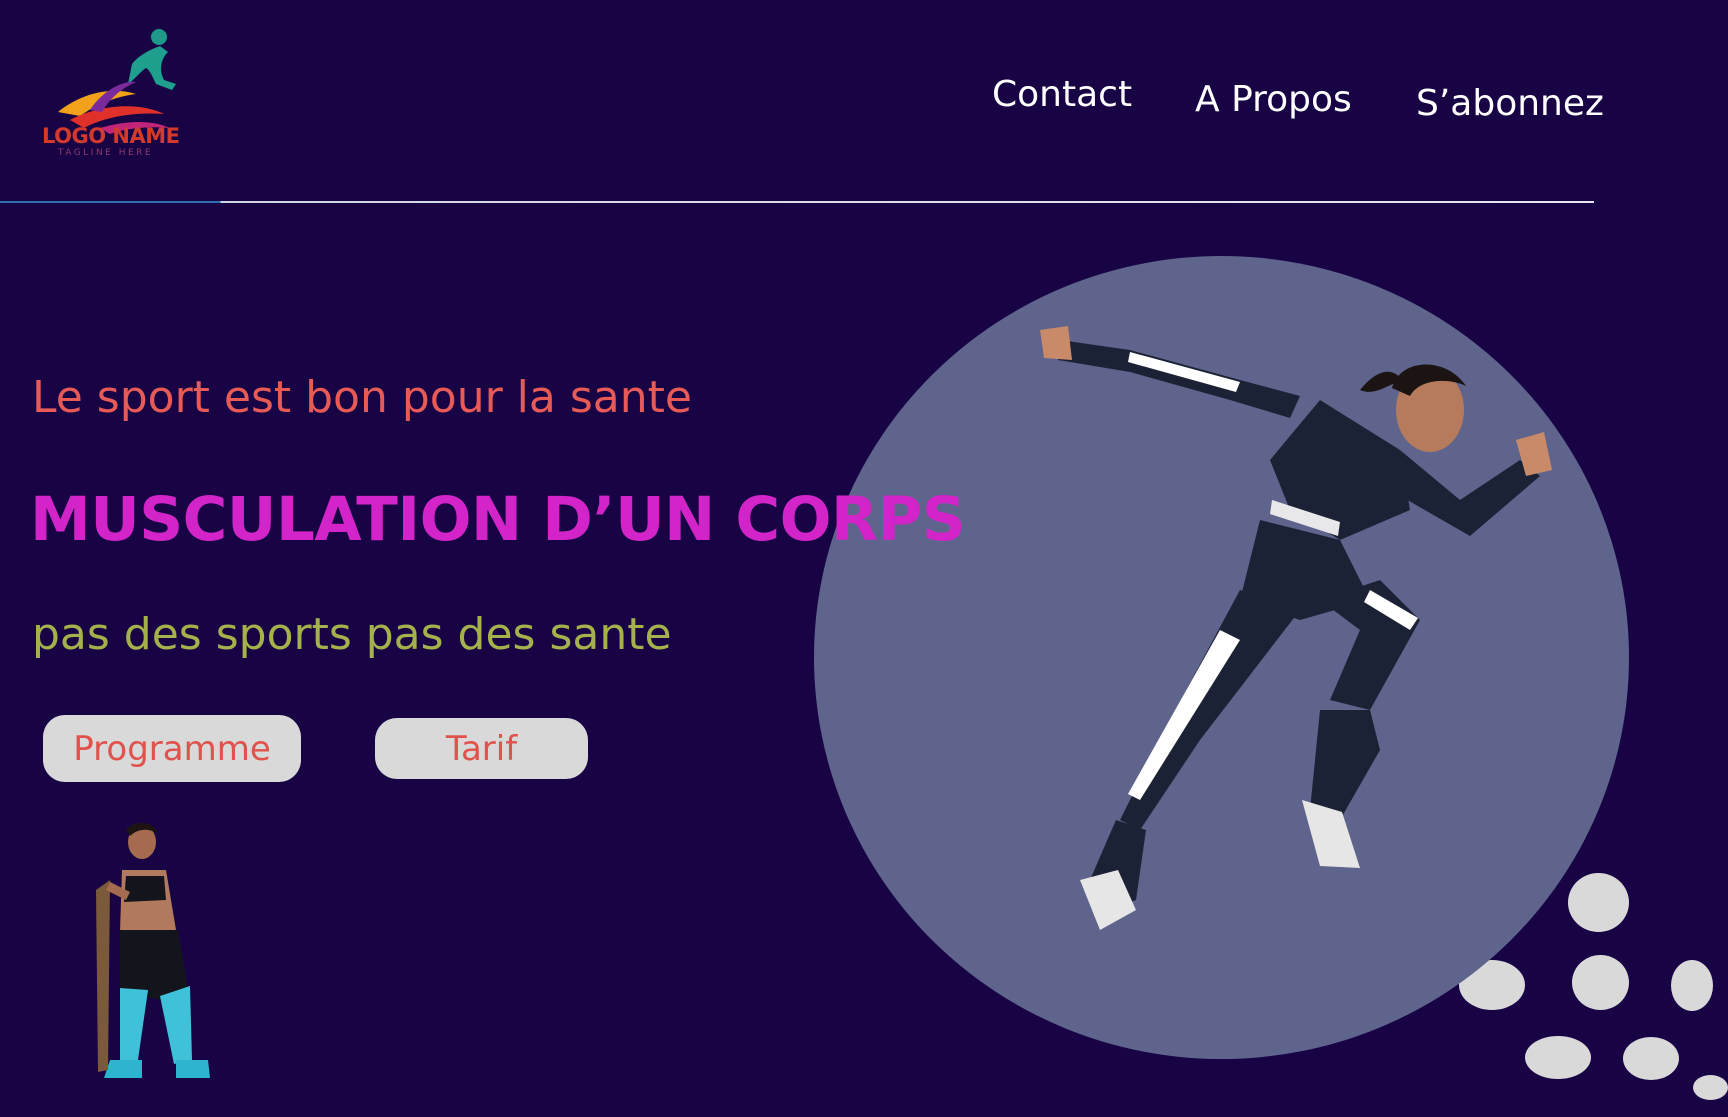  Describe the element at coordinates (362, 397) in the screenshot. I see `hero-subtitle: Le sport est bon pour la sante` at that location.